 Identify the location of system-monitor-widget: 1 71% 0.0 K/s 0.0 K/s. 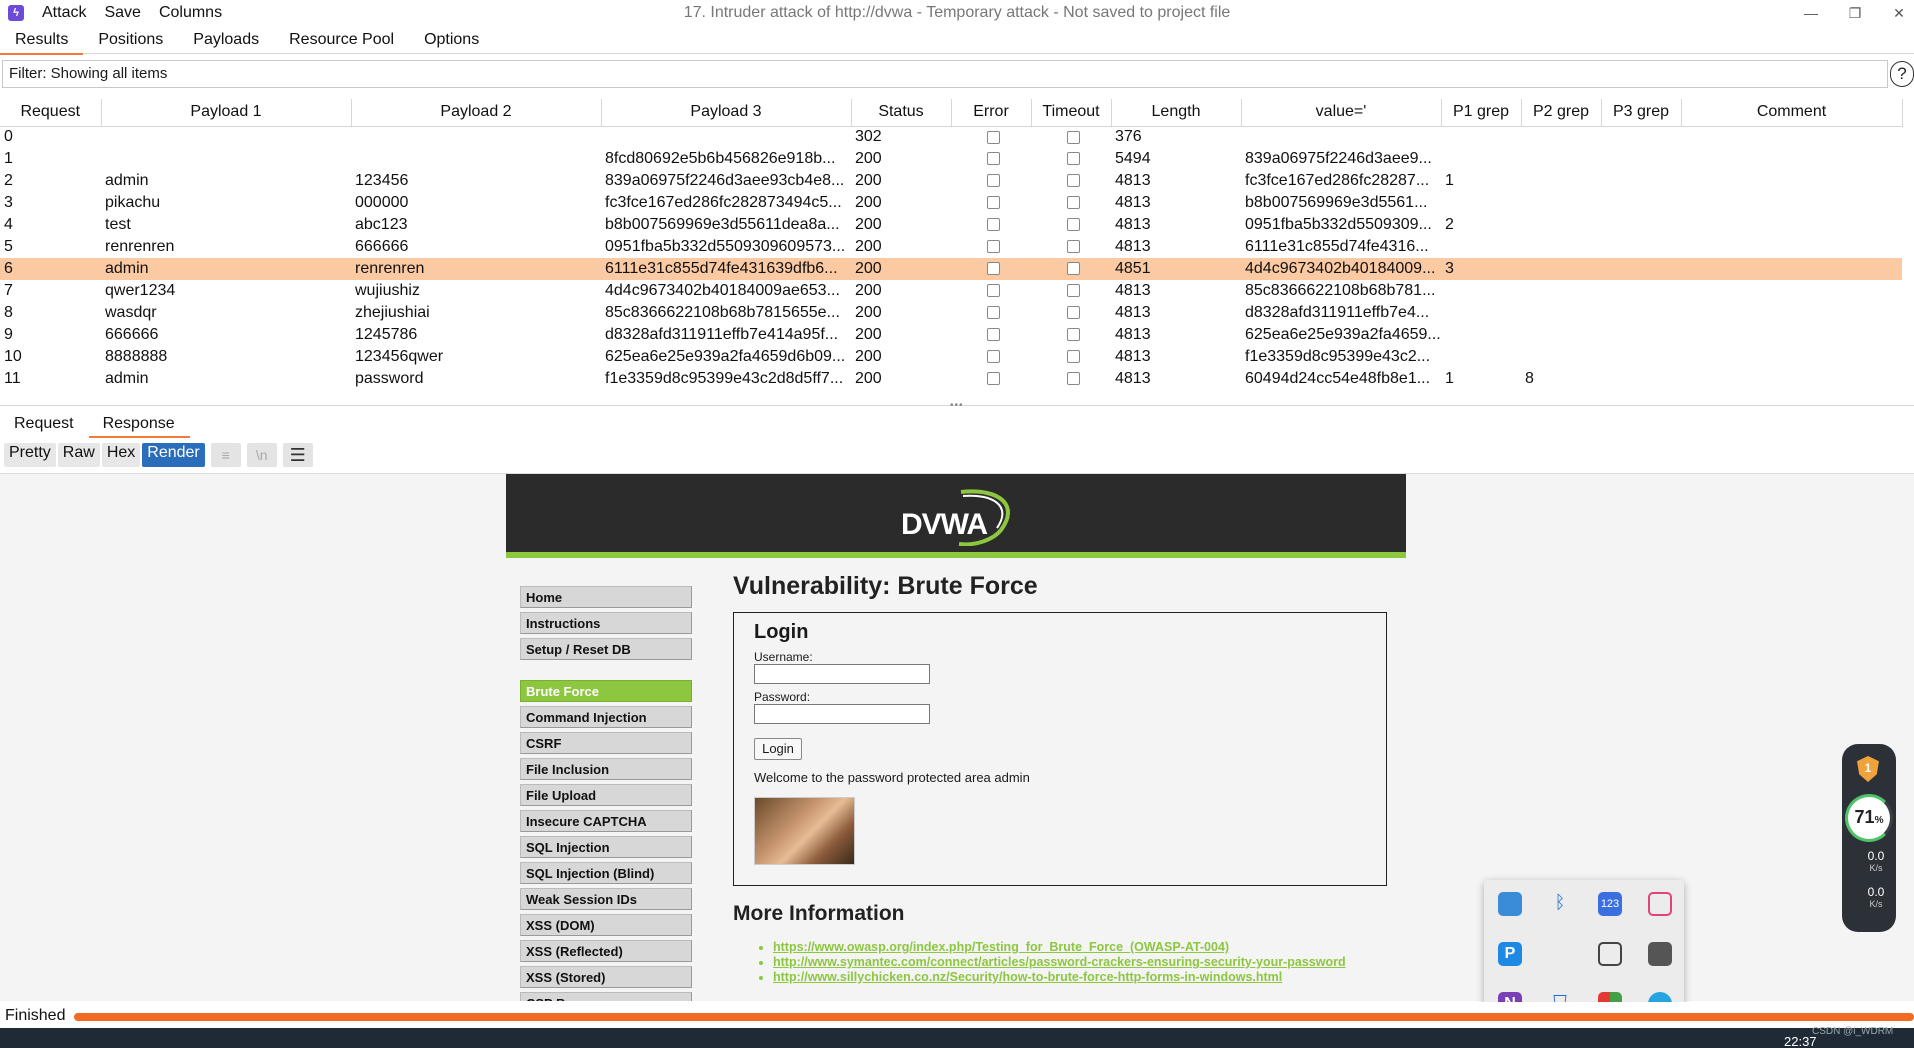
(1869, 838).